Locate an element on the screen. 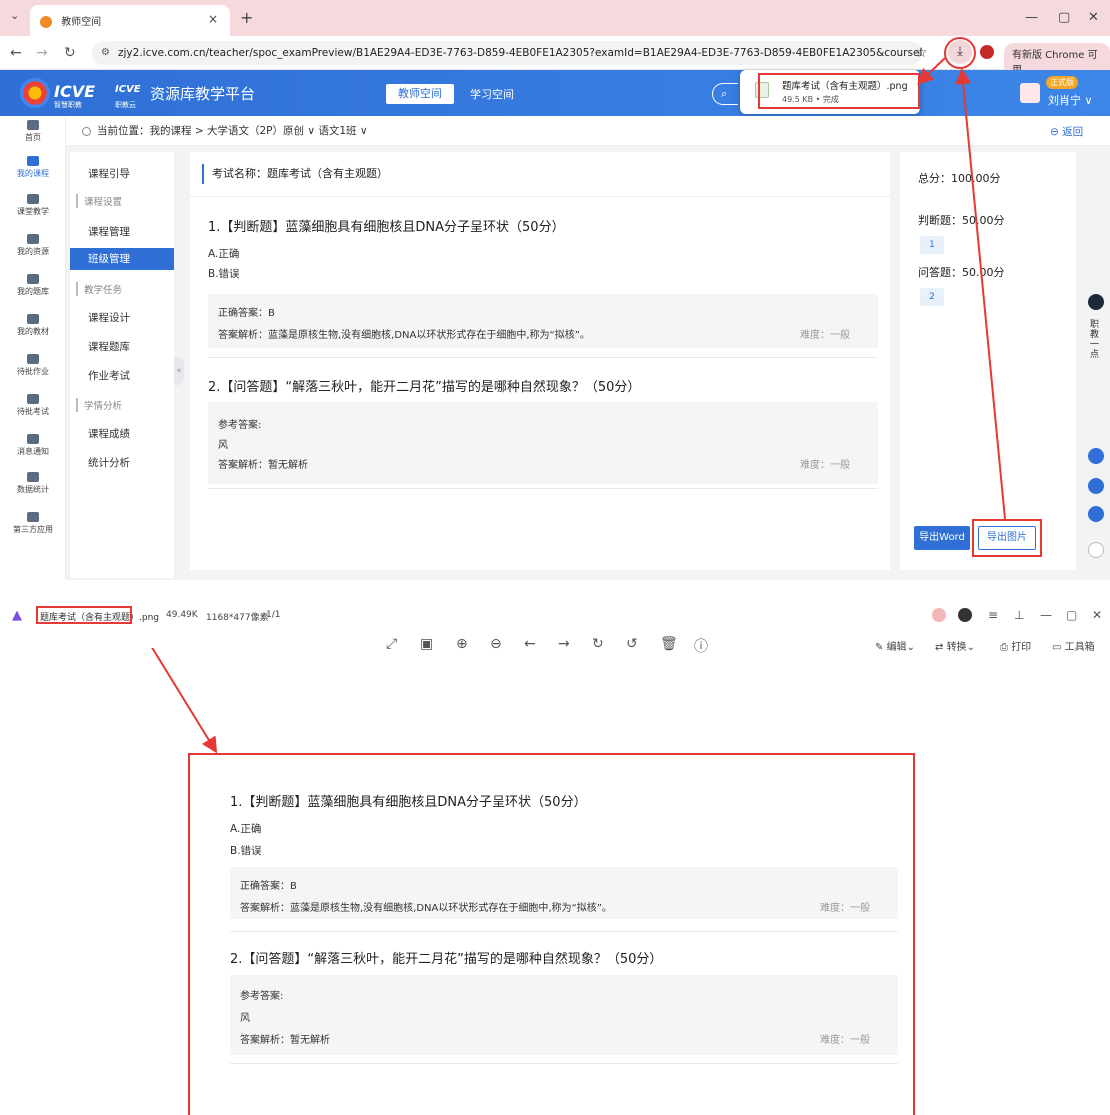  viewer-close-icon: ✕ is located at coordinates (1097, 615).